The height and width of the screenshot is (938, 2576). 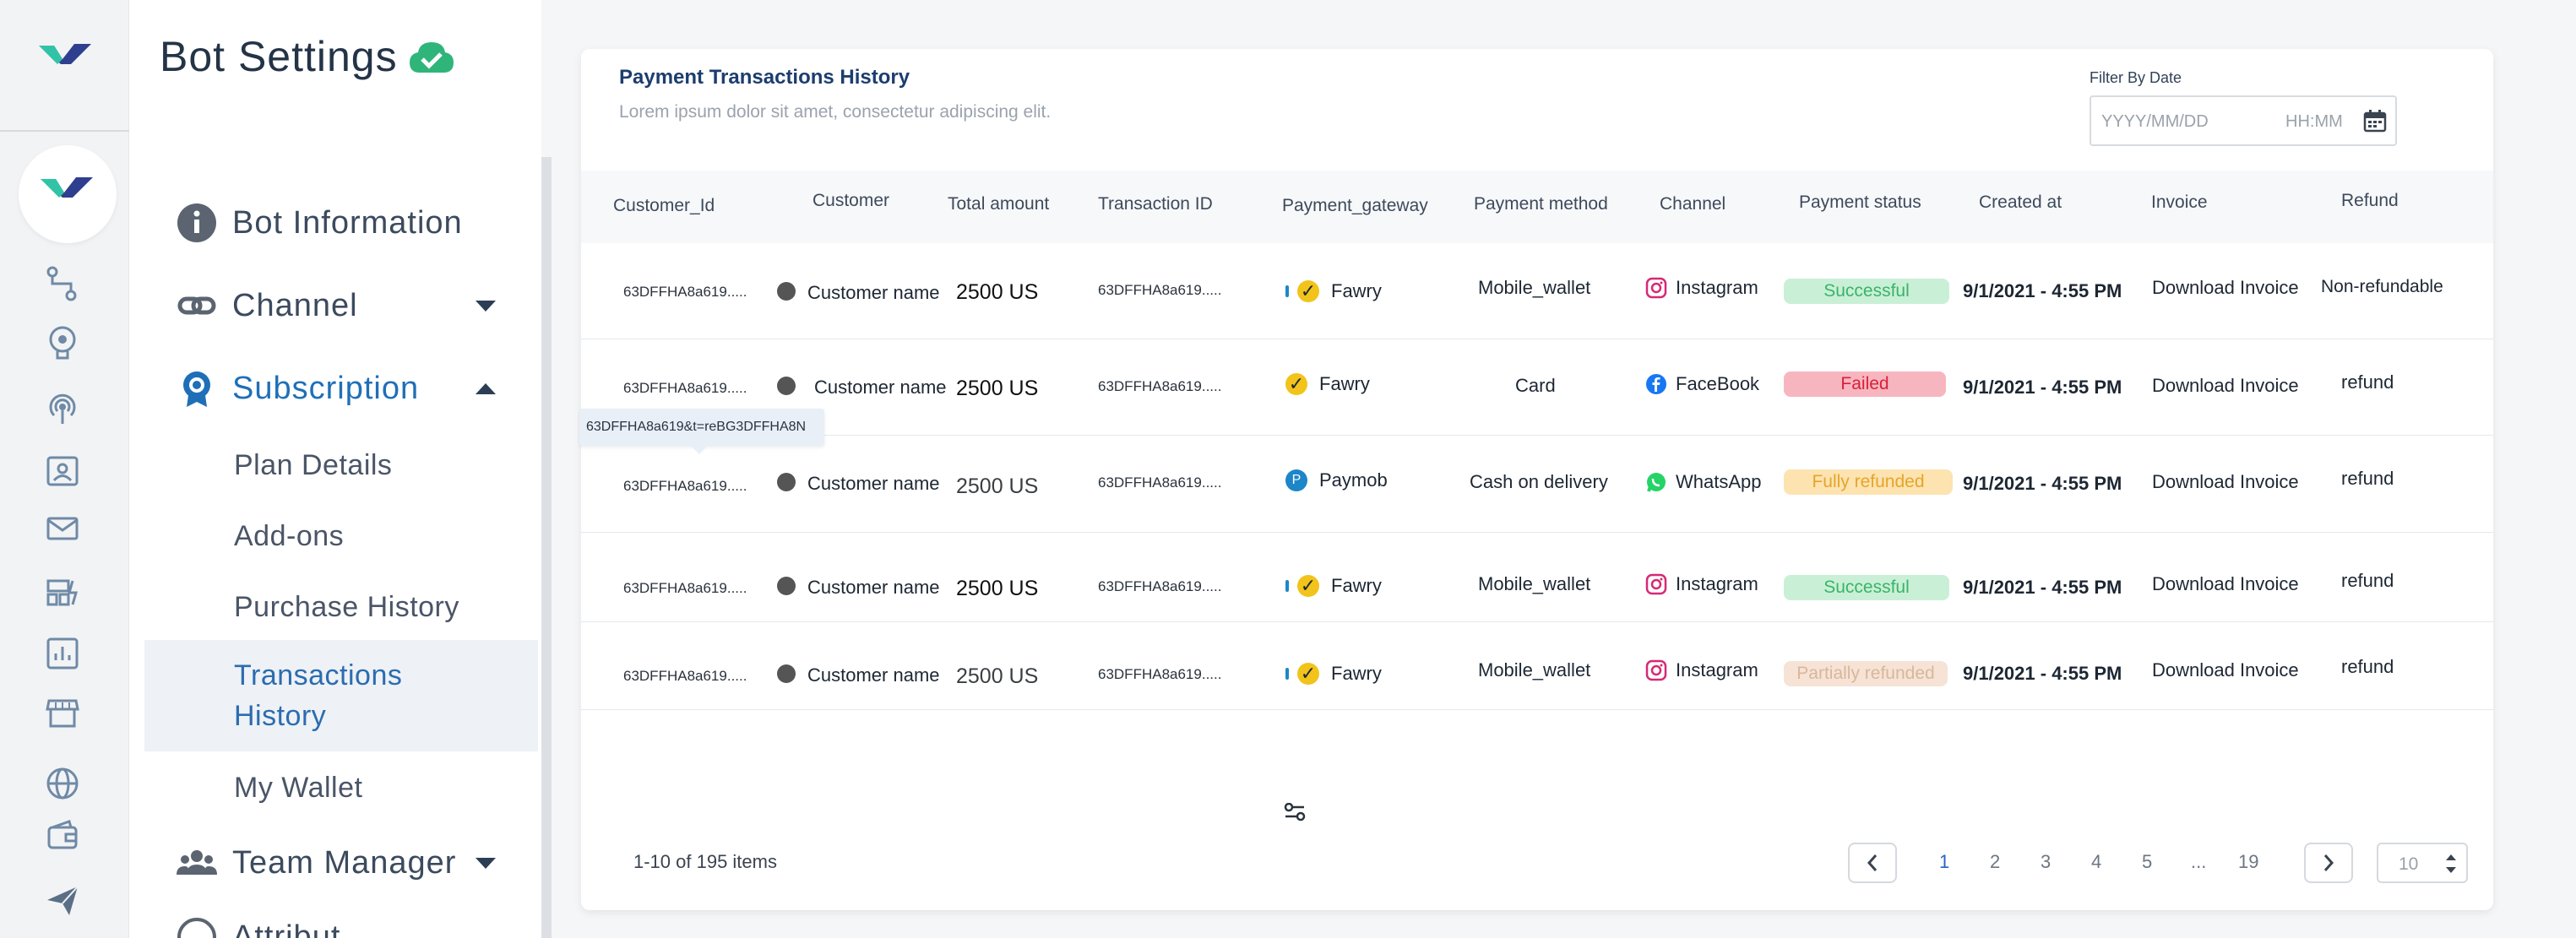 What do you see at coordinates (1355, 206) in the screenshot?
I see `col-payment-gateway: Payment_gateway` at bounding box center [1355, 206].